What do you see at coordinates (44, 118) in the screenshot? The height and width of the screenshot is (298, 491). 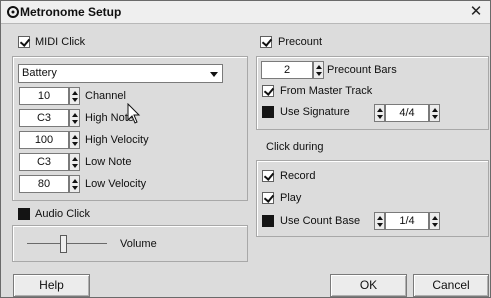 I see `high-note-value: C3` at bounding box center [44, 118].